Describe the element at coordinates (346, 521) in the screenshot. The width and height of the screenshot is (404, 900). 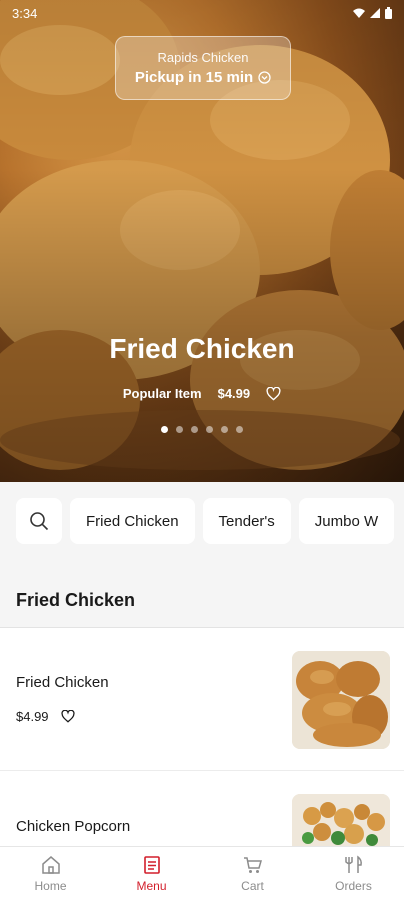
I see `category-chip-jumbo: Jumbo W` at that location.